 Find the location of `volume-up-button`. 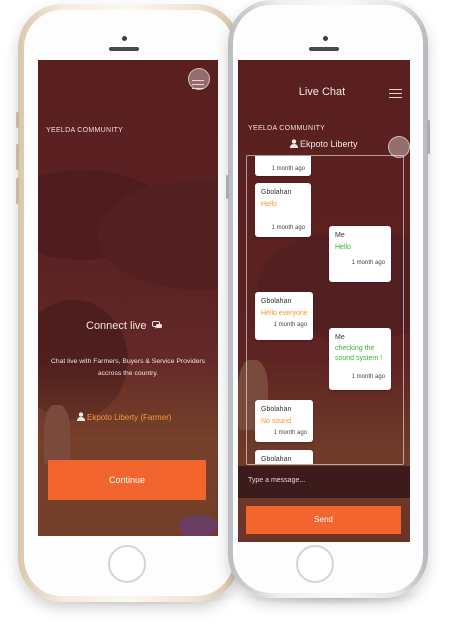

volume-up-button is located at coordinates (17, 157).